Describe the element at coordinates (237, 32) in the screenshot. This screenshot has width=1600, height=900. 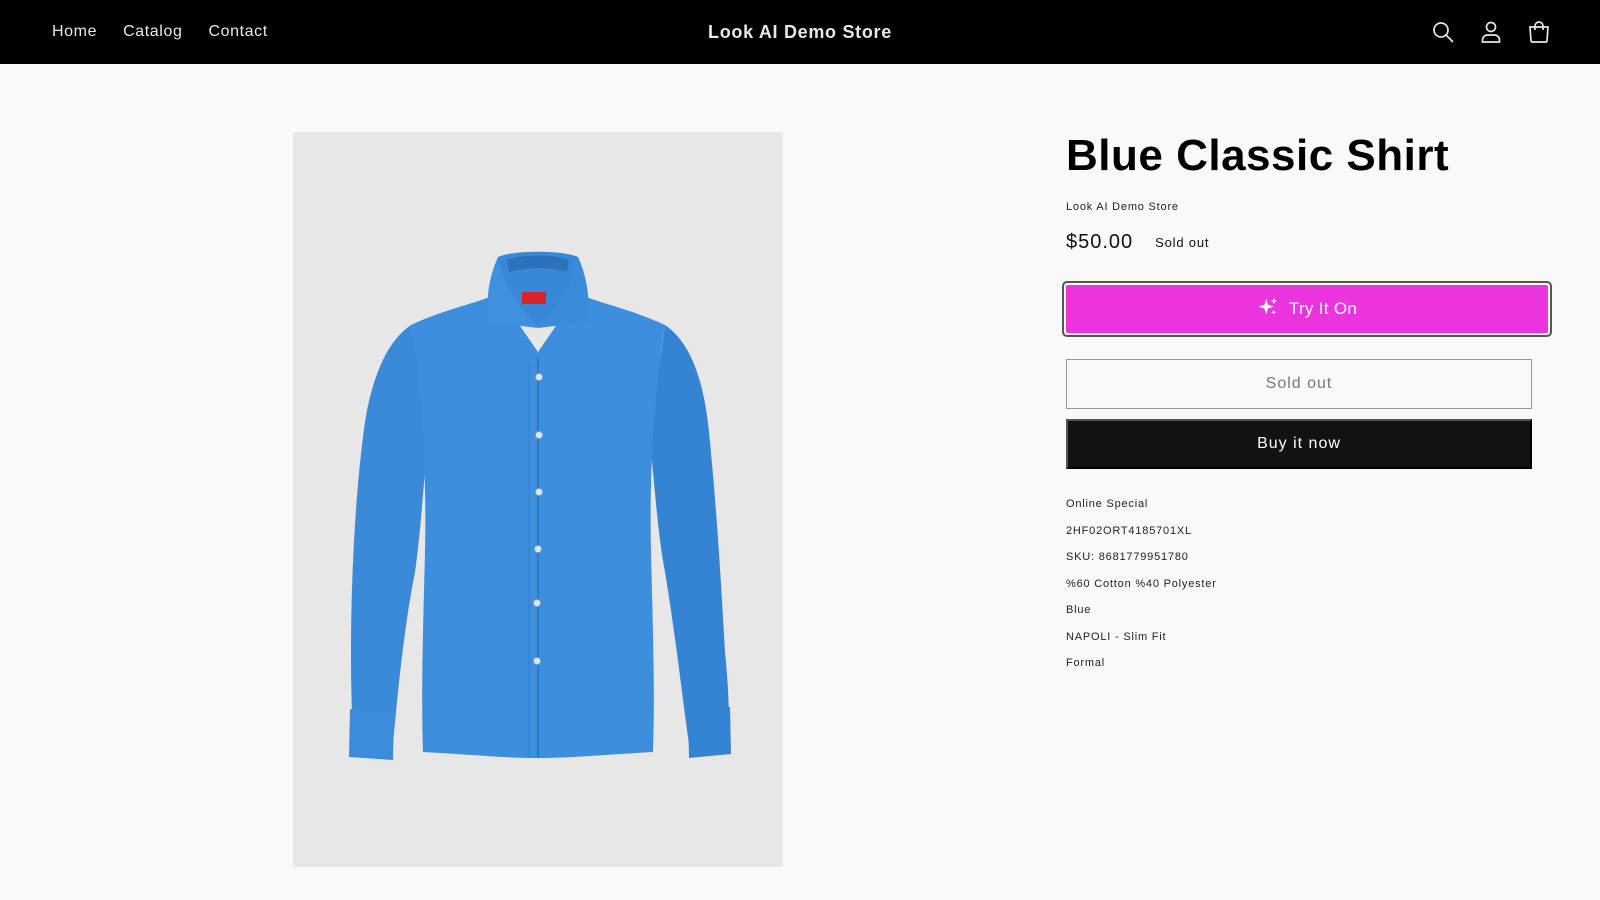
I see `nav-contact-link: Contact` at that location.